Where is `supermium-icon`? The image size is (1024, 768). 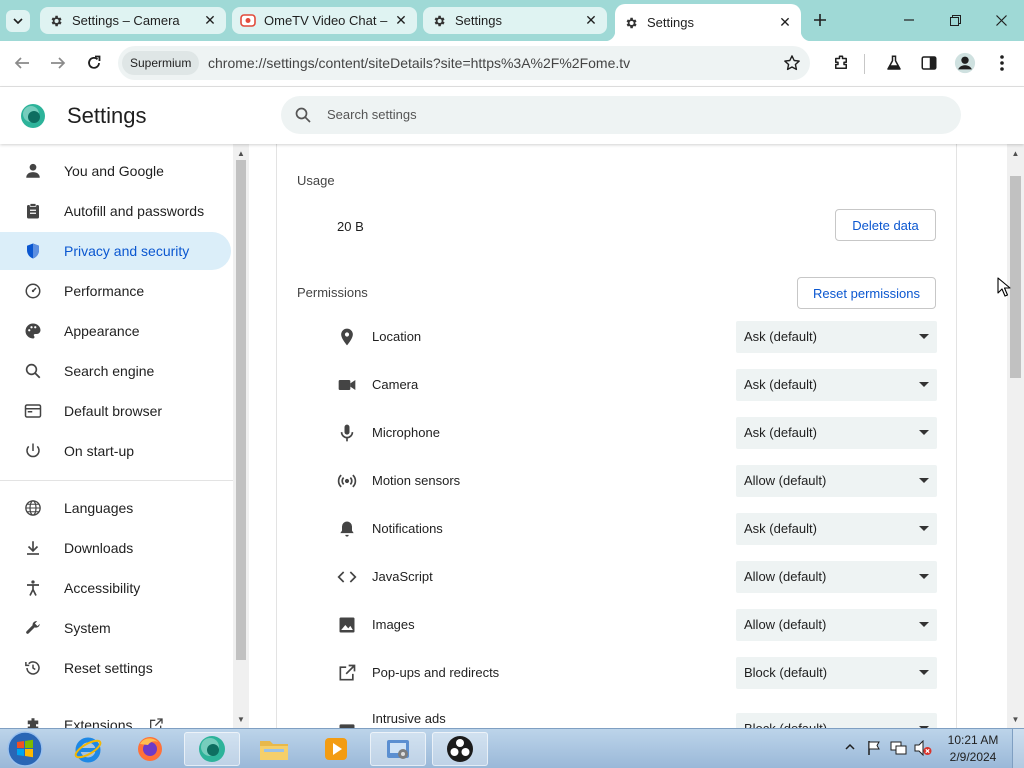 supermium-icon is located at coordinates (212, 749).